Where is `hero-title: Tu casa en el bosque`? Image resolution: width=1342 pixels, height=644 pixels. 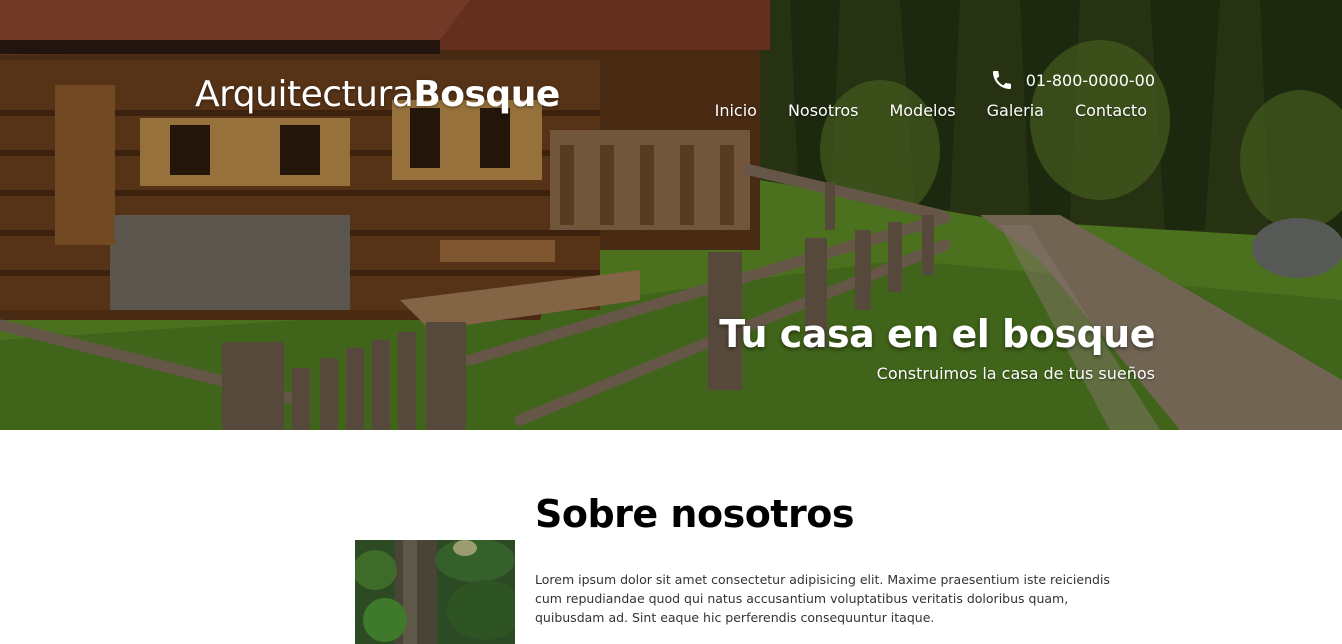
hero-title: Tu casa en el bosque is located at coordinates (937, 334).